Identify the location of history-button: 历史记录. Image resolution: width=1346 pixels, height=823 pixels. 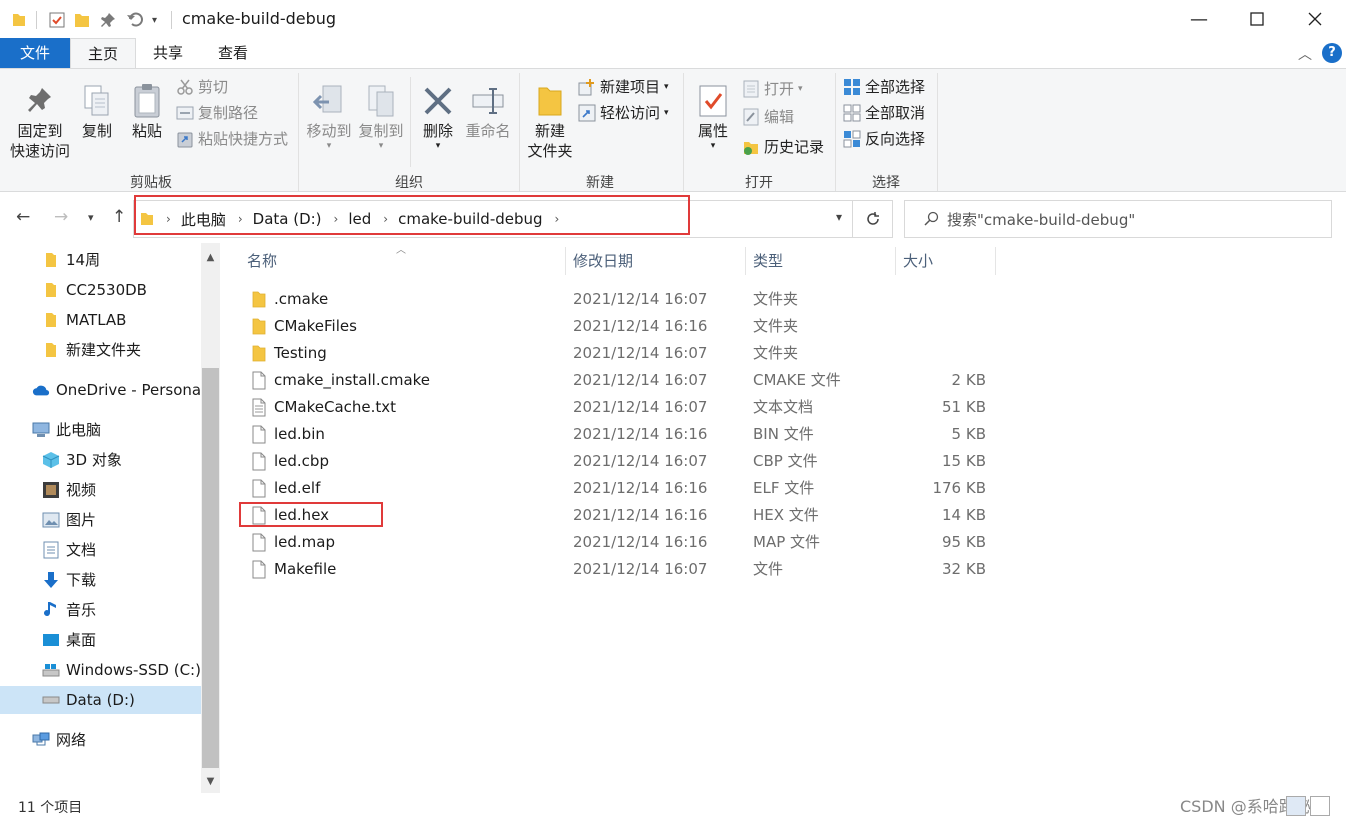
(783, 147).